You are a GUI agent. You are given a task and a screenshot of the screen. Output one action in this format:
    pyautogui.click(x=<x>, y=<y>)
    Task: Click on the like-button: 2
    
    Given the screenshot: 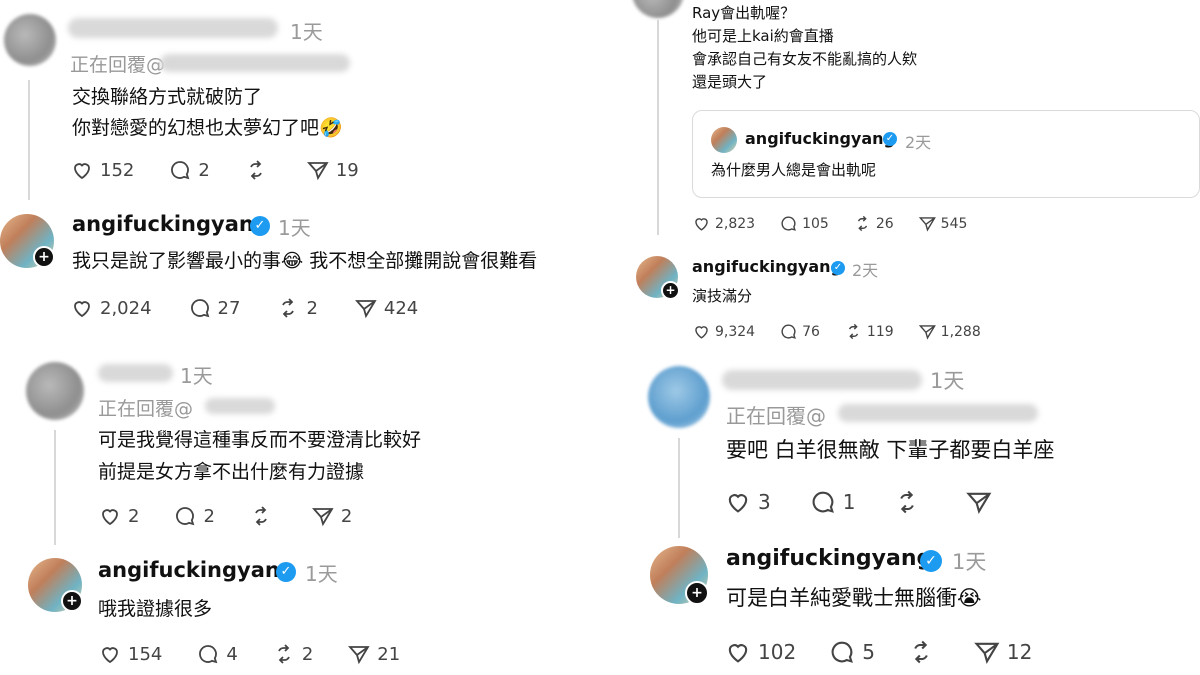 What is the action you would take?
    pyautogui.click(x=118, y=516)
    